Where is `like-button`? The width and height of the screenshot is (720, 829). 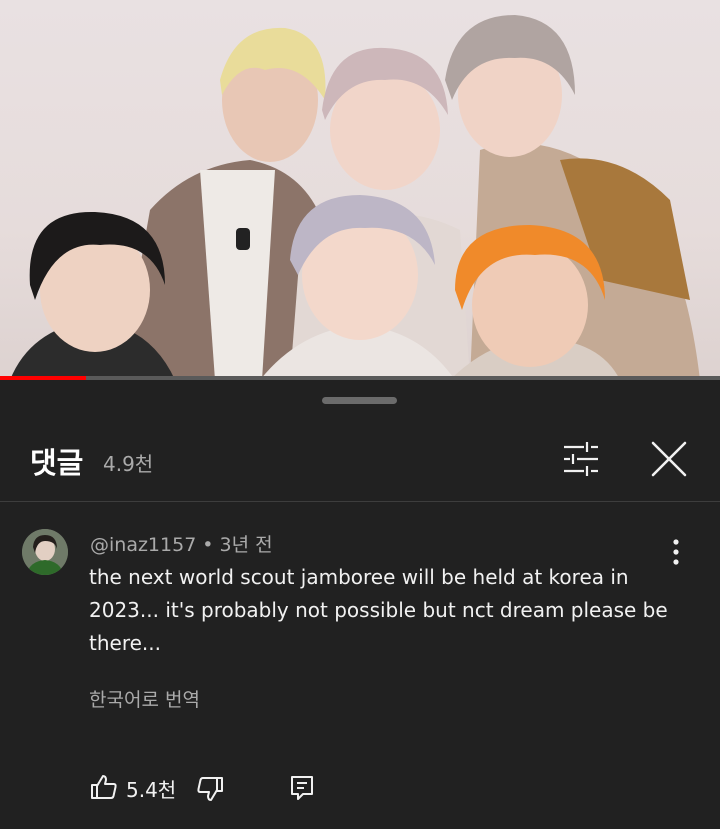 like-button is located at coordinates (104, 787).